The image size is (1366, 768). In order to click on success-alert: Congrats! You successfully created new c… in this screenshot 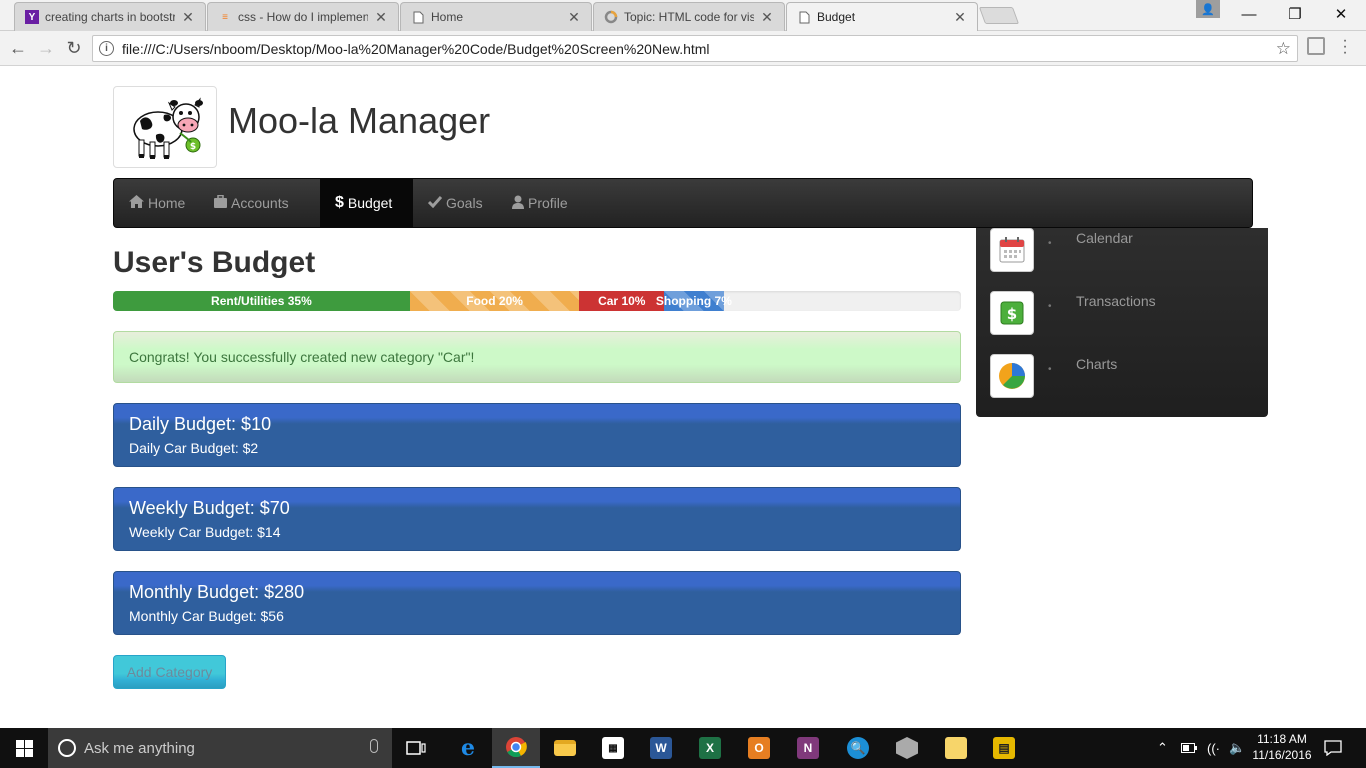, I will do `click(537, 357)`.